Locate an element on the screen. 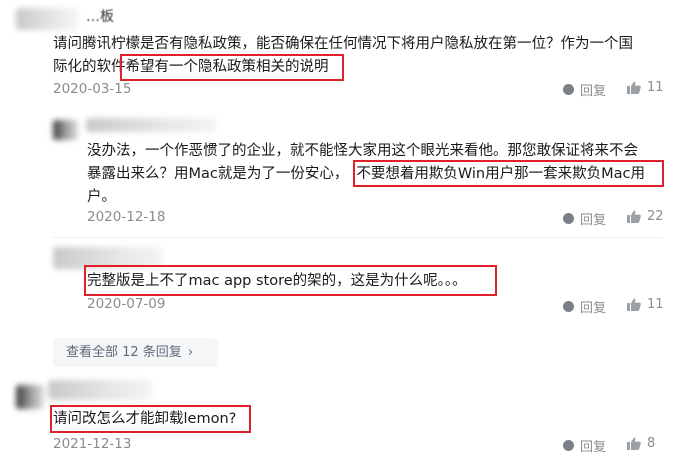 The width and height of the screenshot is (680, 455). reply-2-reply-button: 回复 is located at coordinates (584, 306).